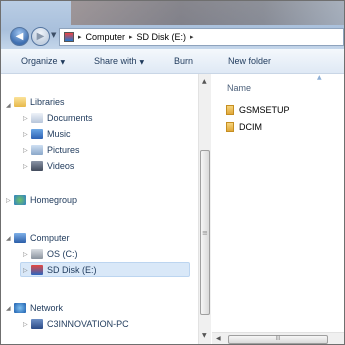 The height and width of the screenshot is (345, 345). Describe the element at coordinates (37, 149) in the screenshot. I see `pictures-icon` at that location.